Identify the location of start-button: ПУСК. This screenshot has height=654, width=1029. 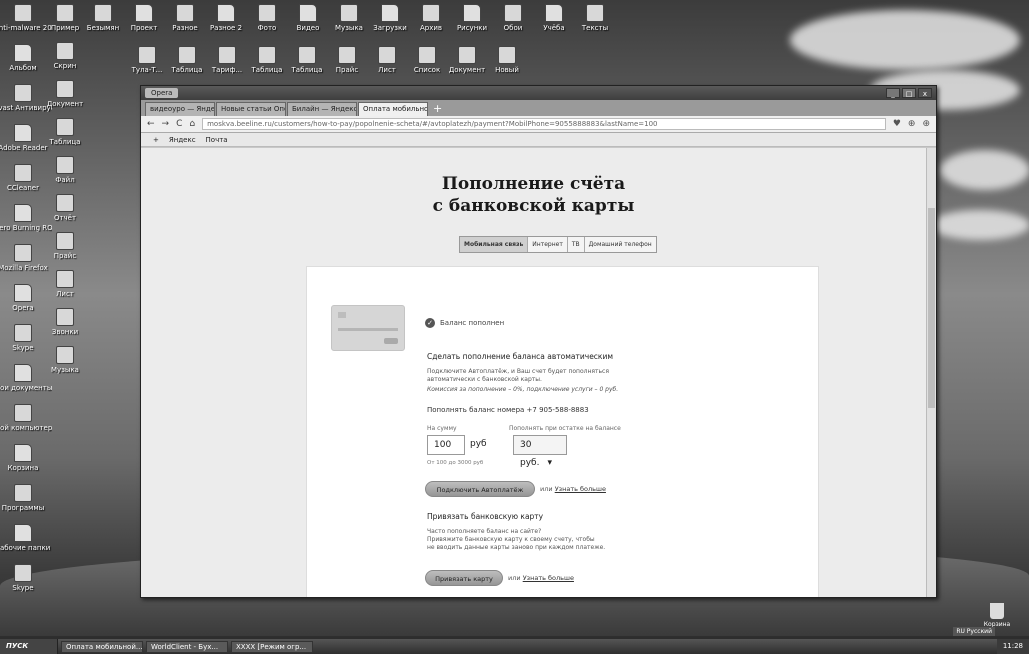
(29, 646).